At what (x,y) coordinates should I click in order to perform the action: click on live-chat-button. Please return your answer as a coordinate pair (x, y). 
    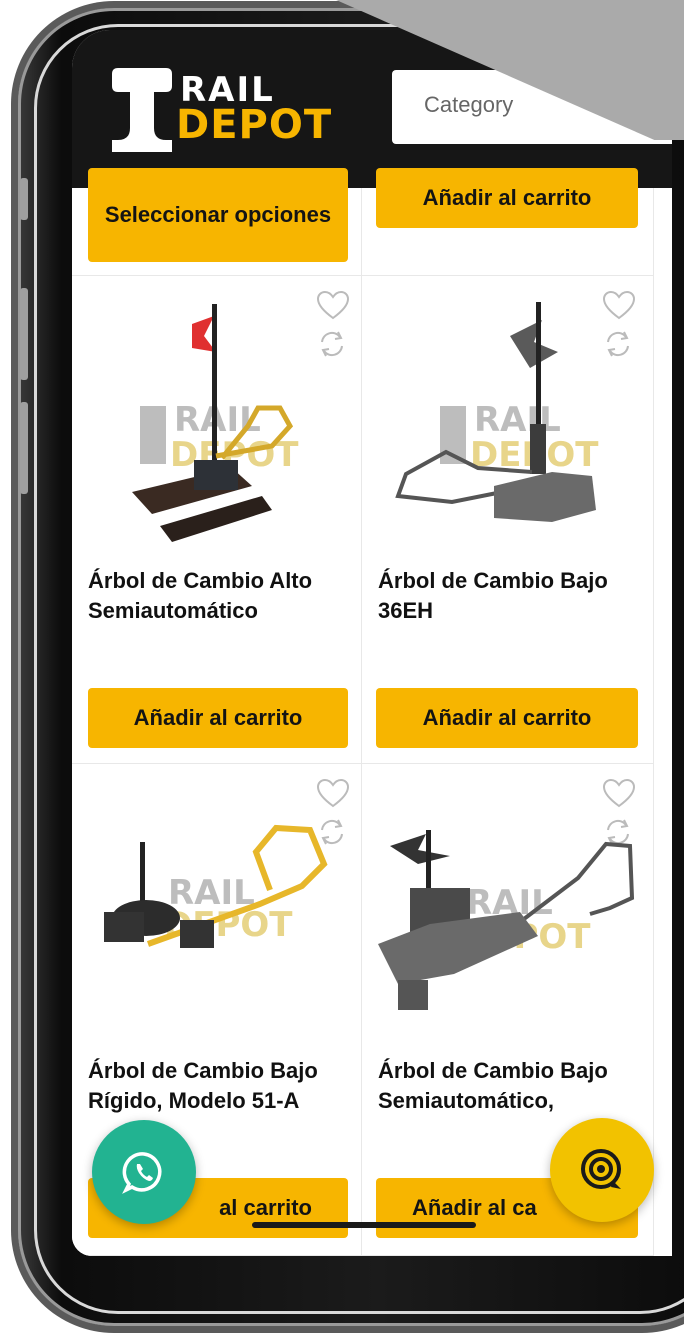
    Looking at the image, I should click on (602, 1170).